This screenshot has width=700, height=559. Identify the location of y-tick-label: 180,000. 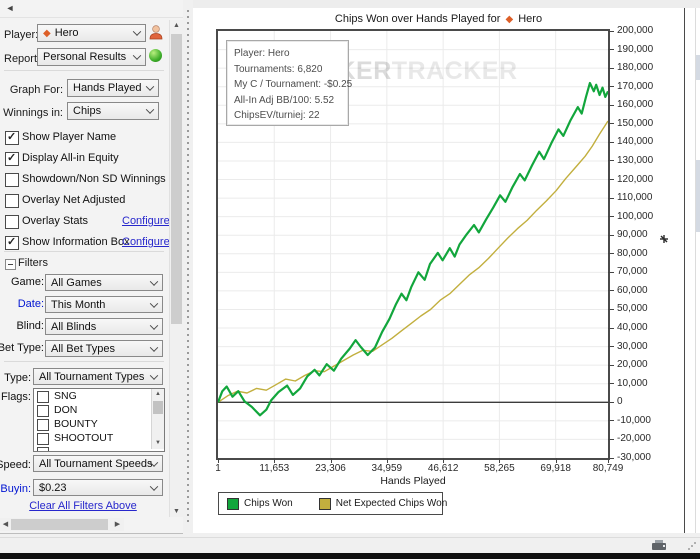
(635, 68).